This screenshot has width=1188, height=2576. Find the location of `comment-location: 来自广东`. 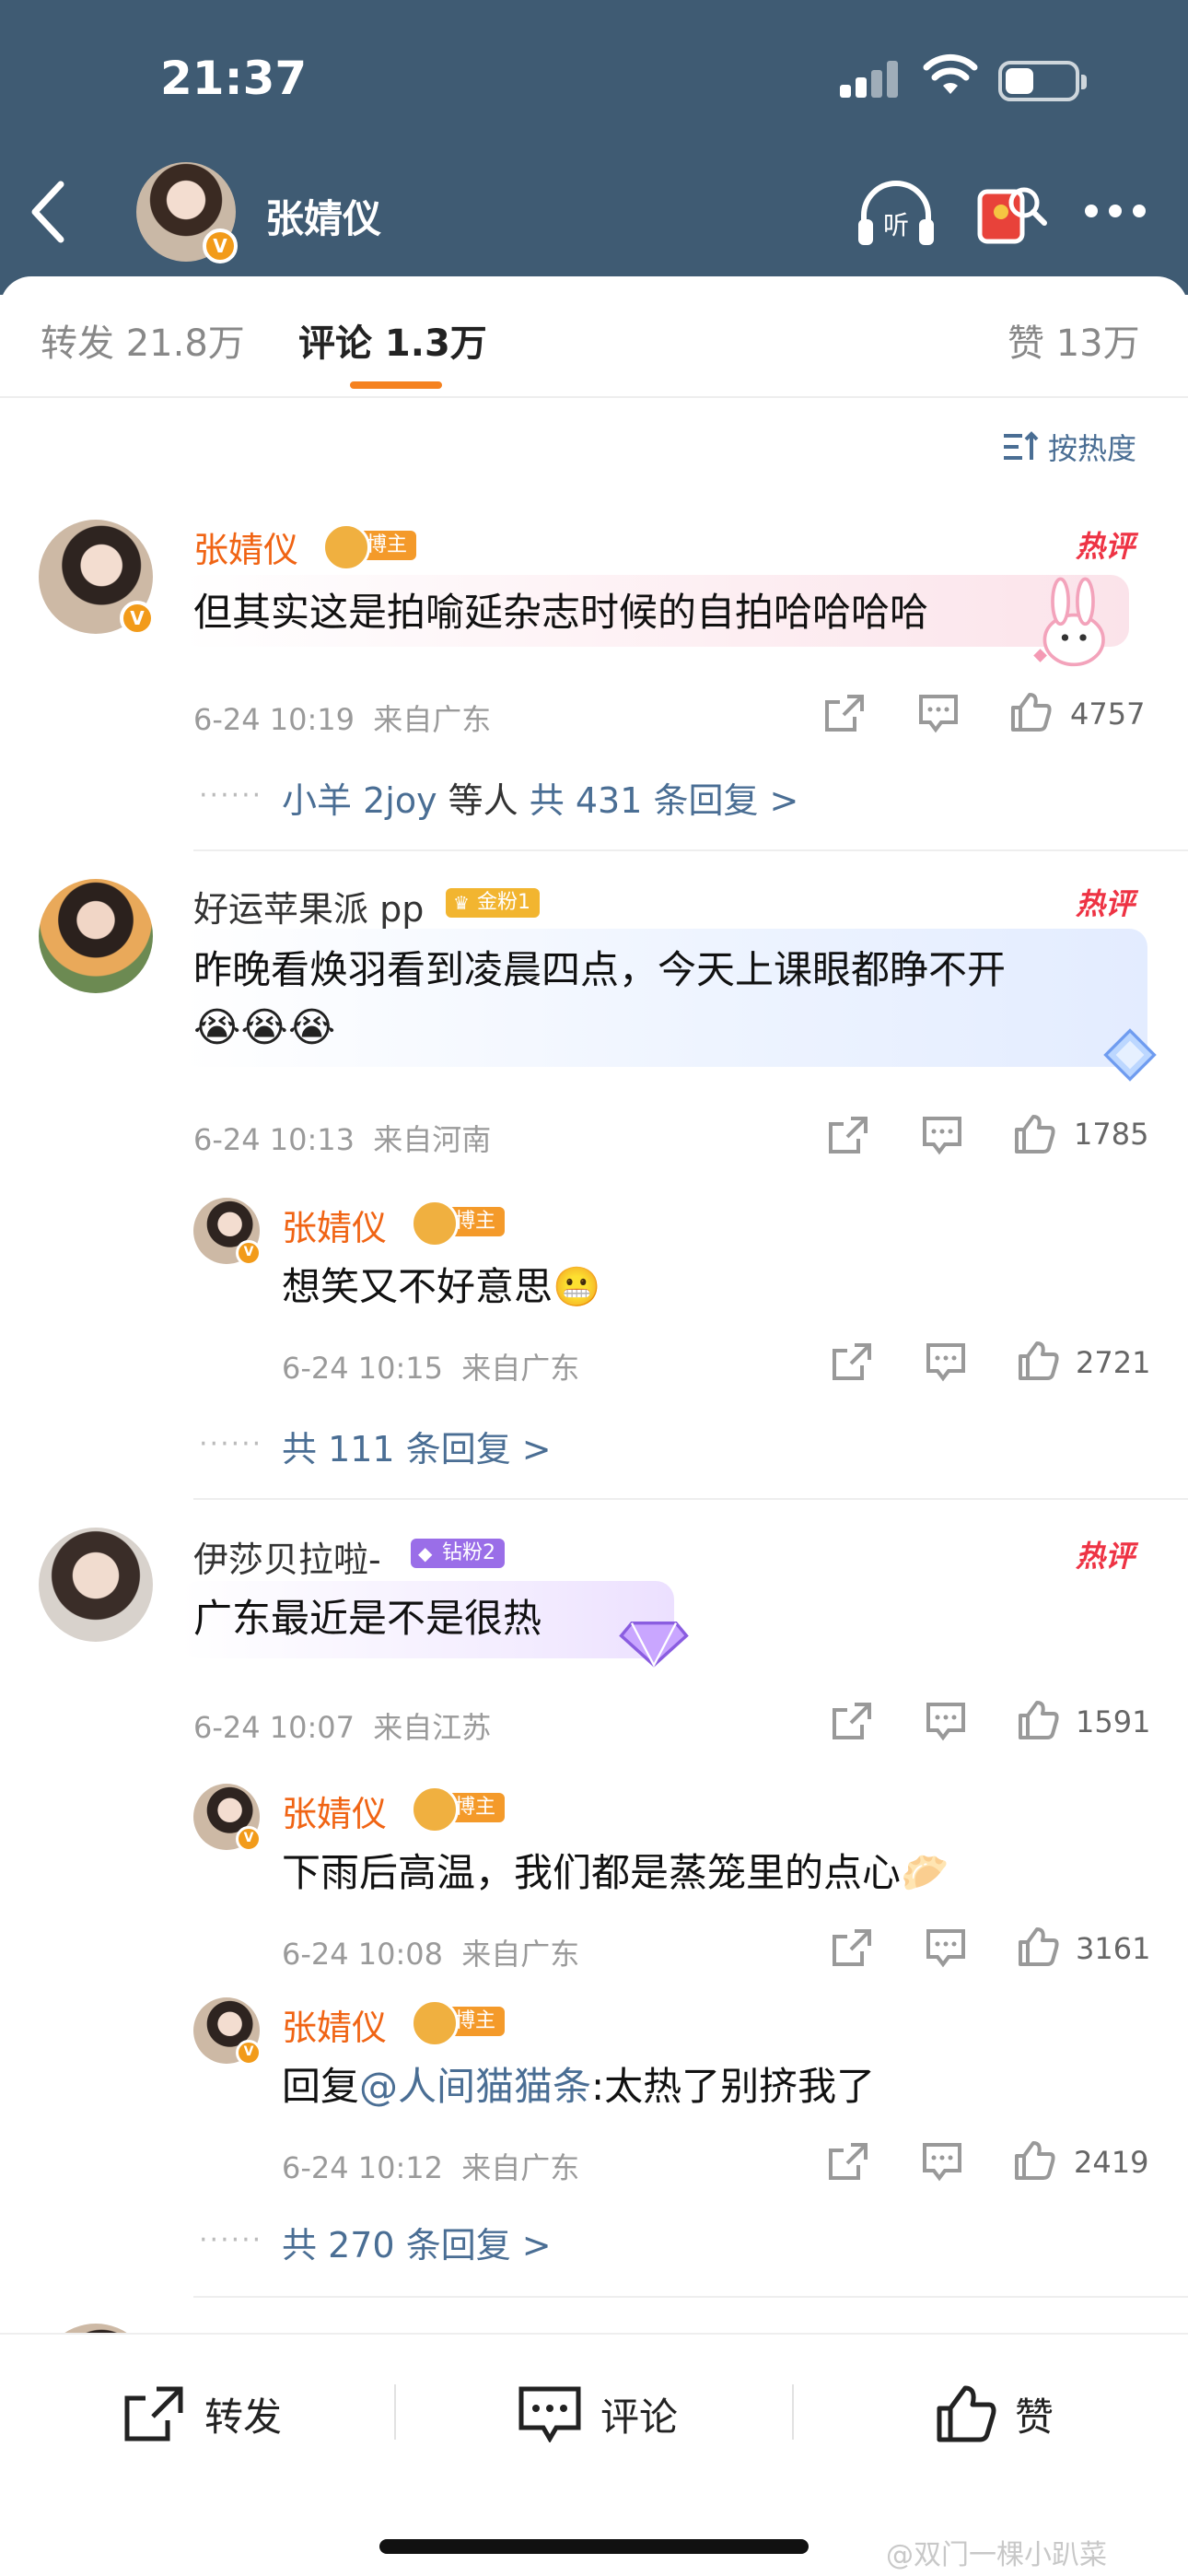

comment-location: 来自广东 is located at coordinates (432, 720).